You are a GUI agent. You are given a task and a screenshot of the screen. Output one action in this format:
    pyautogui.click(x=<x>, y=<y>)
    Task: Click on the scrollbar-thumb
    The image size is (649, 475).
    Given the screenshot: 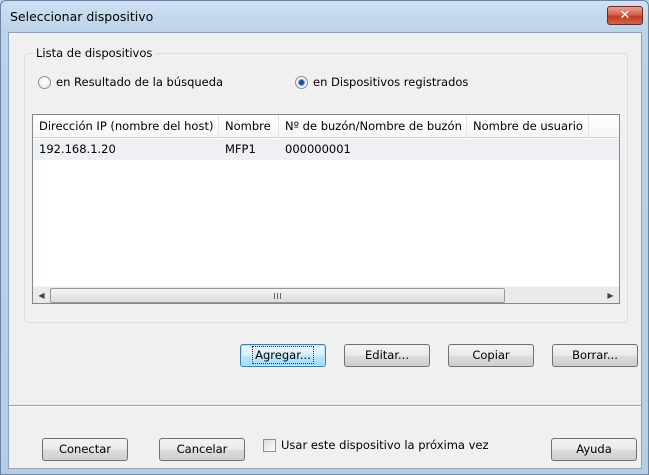 What is the action you would take?
    pyautogui.click(x=277, y=295)
    